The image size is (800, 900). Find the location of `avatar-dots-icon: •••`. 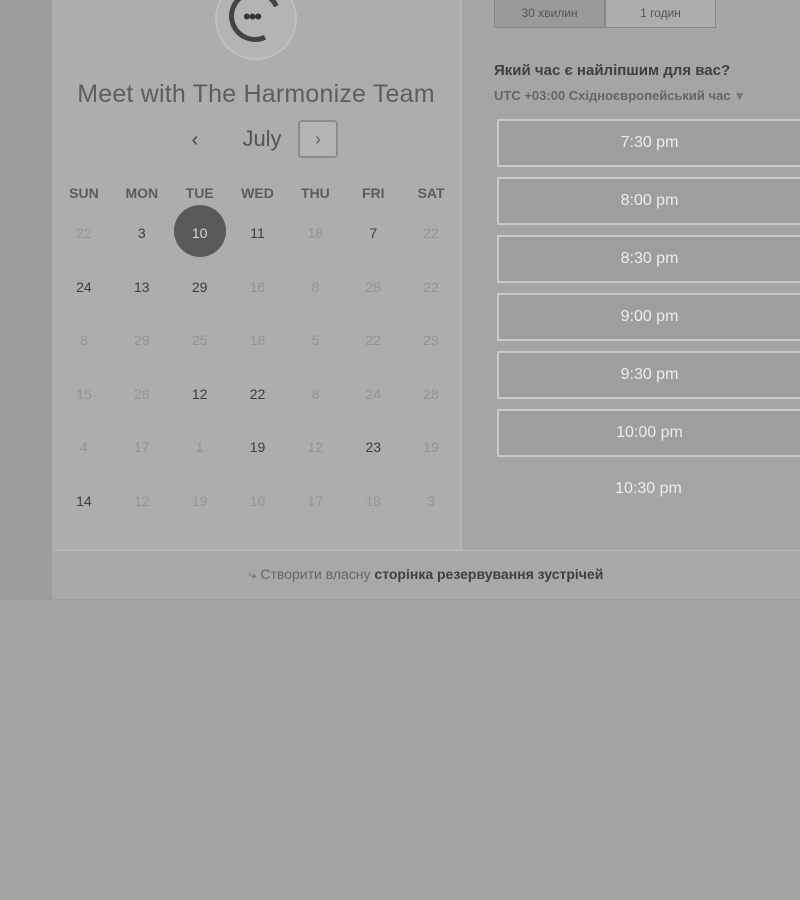

avatar-dots-icon: ••• is located at coordinates (252, 16).